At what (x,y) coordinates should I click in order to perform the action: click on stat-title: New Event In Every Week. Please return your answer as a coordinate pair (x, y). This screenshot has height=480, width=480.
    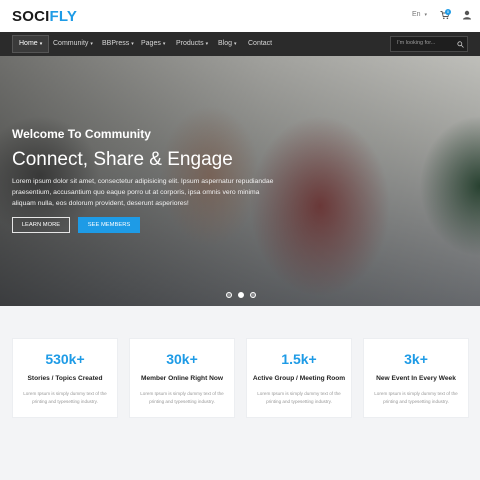
    Looking at the image, I should click on (416, 378).